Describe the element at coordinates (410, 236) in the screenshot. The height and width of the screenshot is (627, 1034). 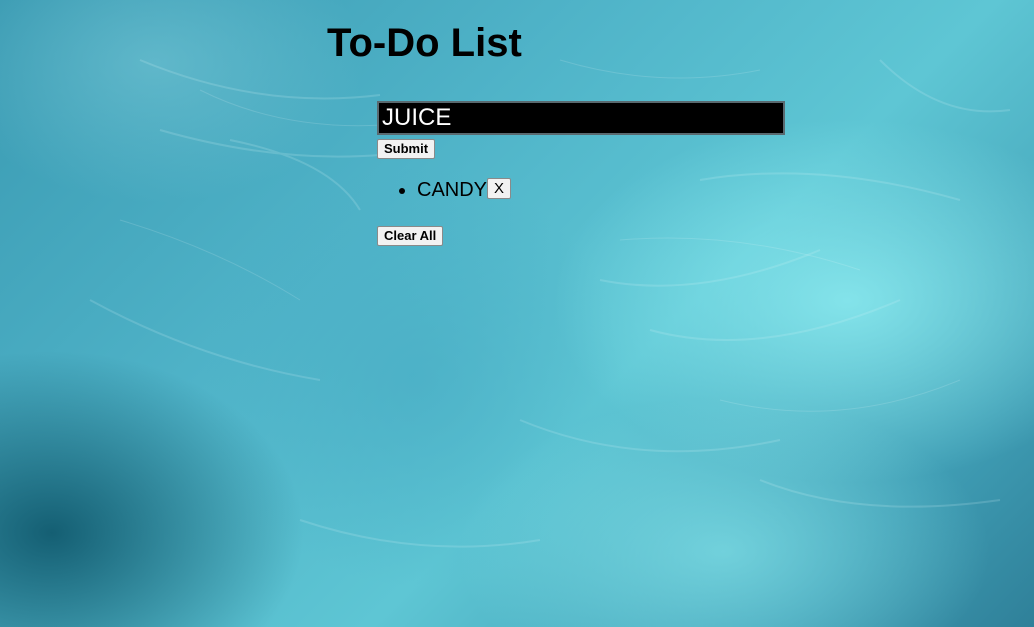
I see `clear-all-button: Clear All` at that location.